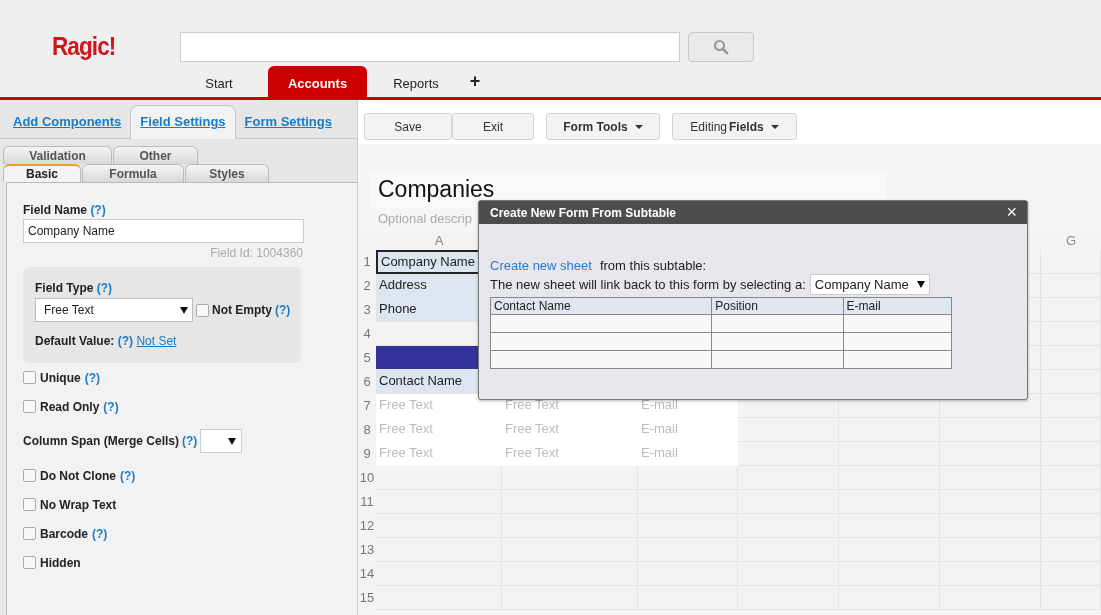 Image resolution: width=1101 pixels, height=615 pixels. What do you see at coordinates (777, 306) in the screenshot?
I see `column-header: Position` at bounding box center [777, 306].